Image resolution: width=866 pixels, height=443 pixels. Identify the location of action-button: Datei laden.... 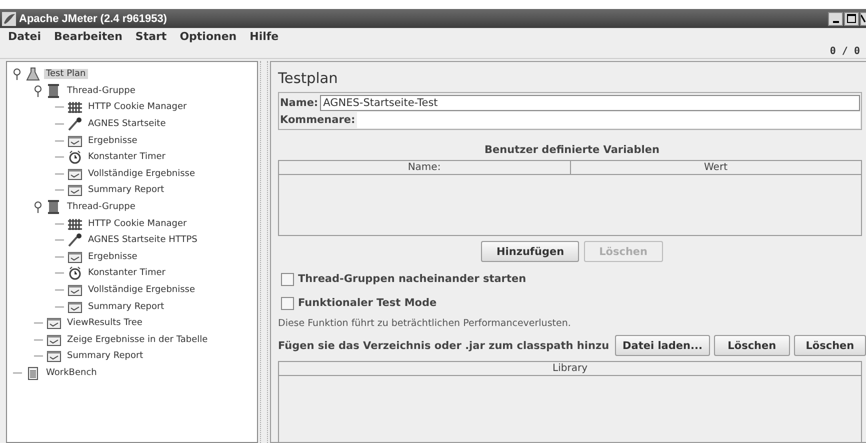
(662, 345).